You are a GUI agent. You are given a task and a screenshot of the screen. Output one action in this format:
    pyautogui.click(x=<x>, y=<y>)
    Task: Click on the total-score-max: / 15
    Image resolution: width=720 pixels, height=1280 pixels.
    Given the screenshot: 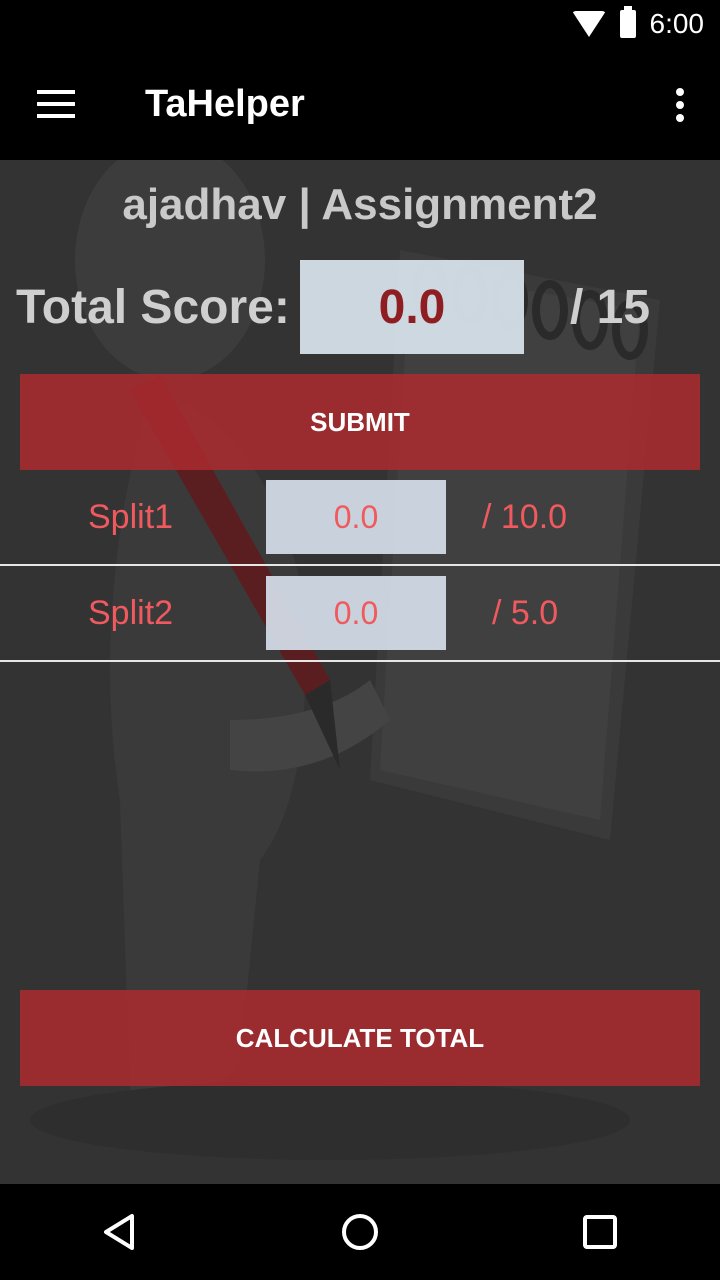 What is the action you would take?
    pyautogui.click(x=610, y=307)
    